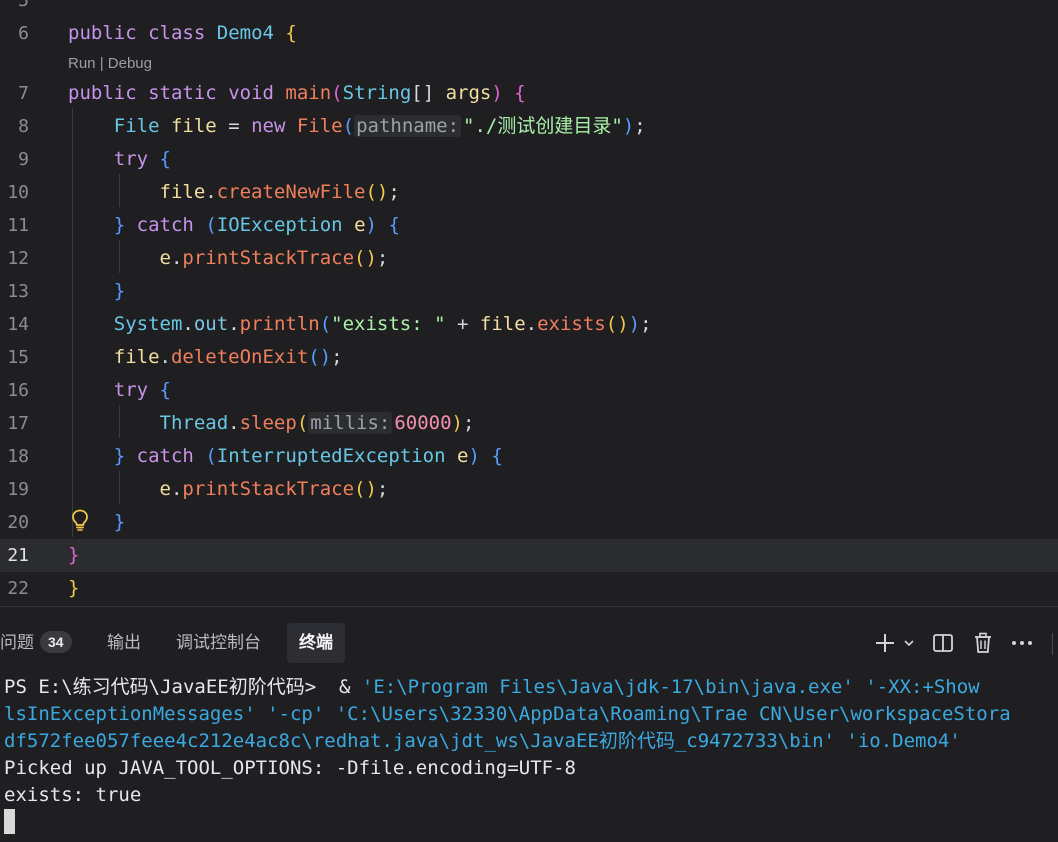 Image resolution: width=1058 pixels, height=842 pixels. Describe the element at coordinates (130, 63) in the screenshot. I see `codelens-debug-link: Debug` at that location.